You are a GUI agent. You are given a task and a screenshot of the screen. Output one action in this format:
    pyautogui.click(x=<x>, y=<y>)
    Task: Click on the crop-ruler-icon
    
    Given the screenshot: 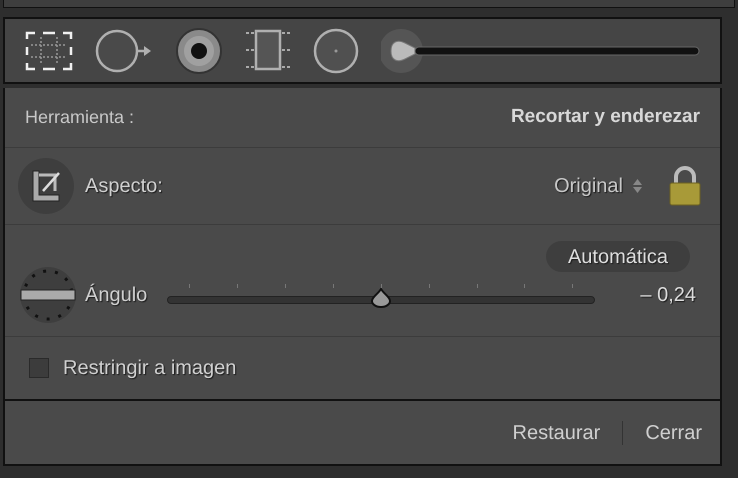 What is the action you would take?
    pyautogui.click(x=46, y=186)
    